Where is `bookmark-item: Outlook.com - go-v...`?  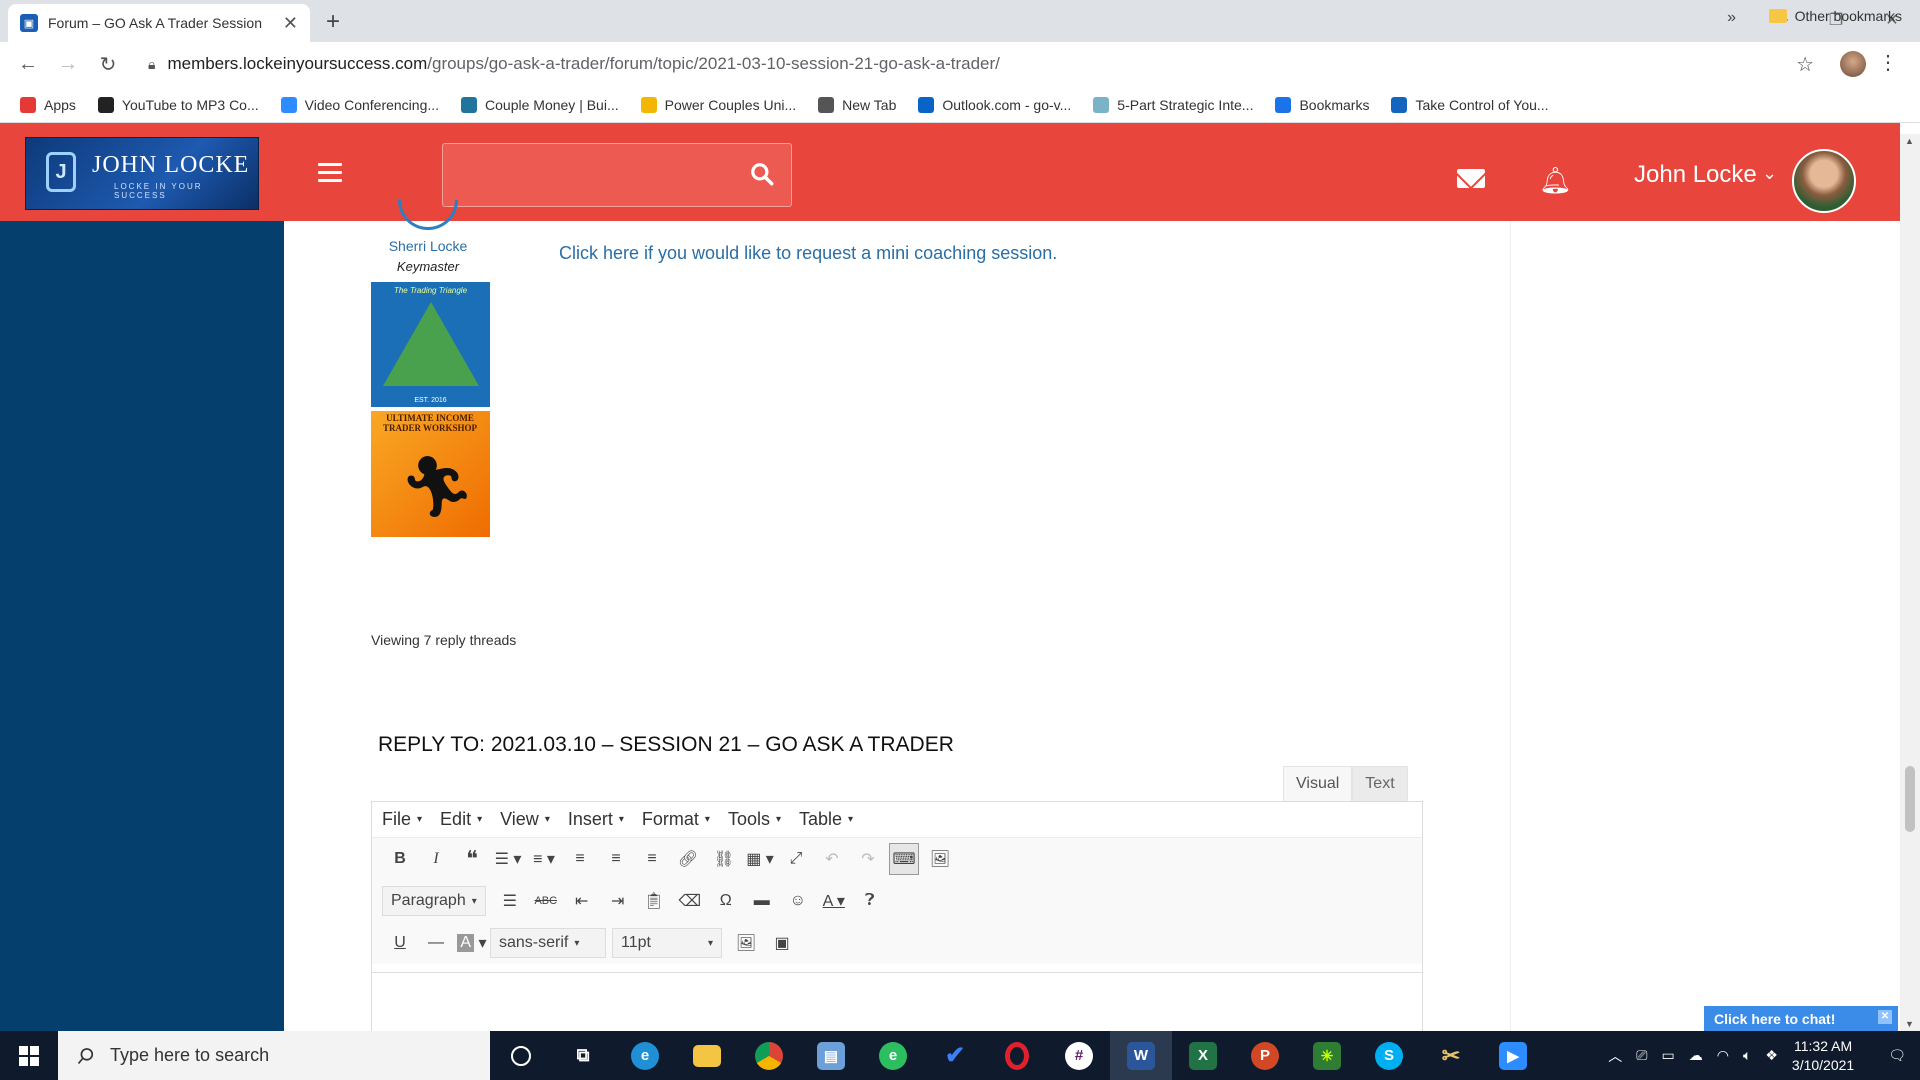 bookmark-item: Outlook.com - go-v... is located at coordinates (994, 104).